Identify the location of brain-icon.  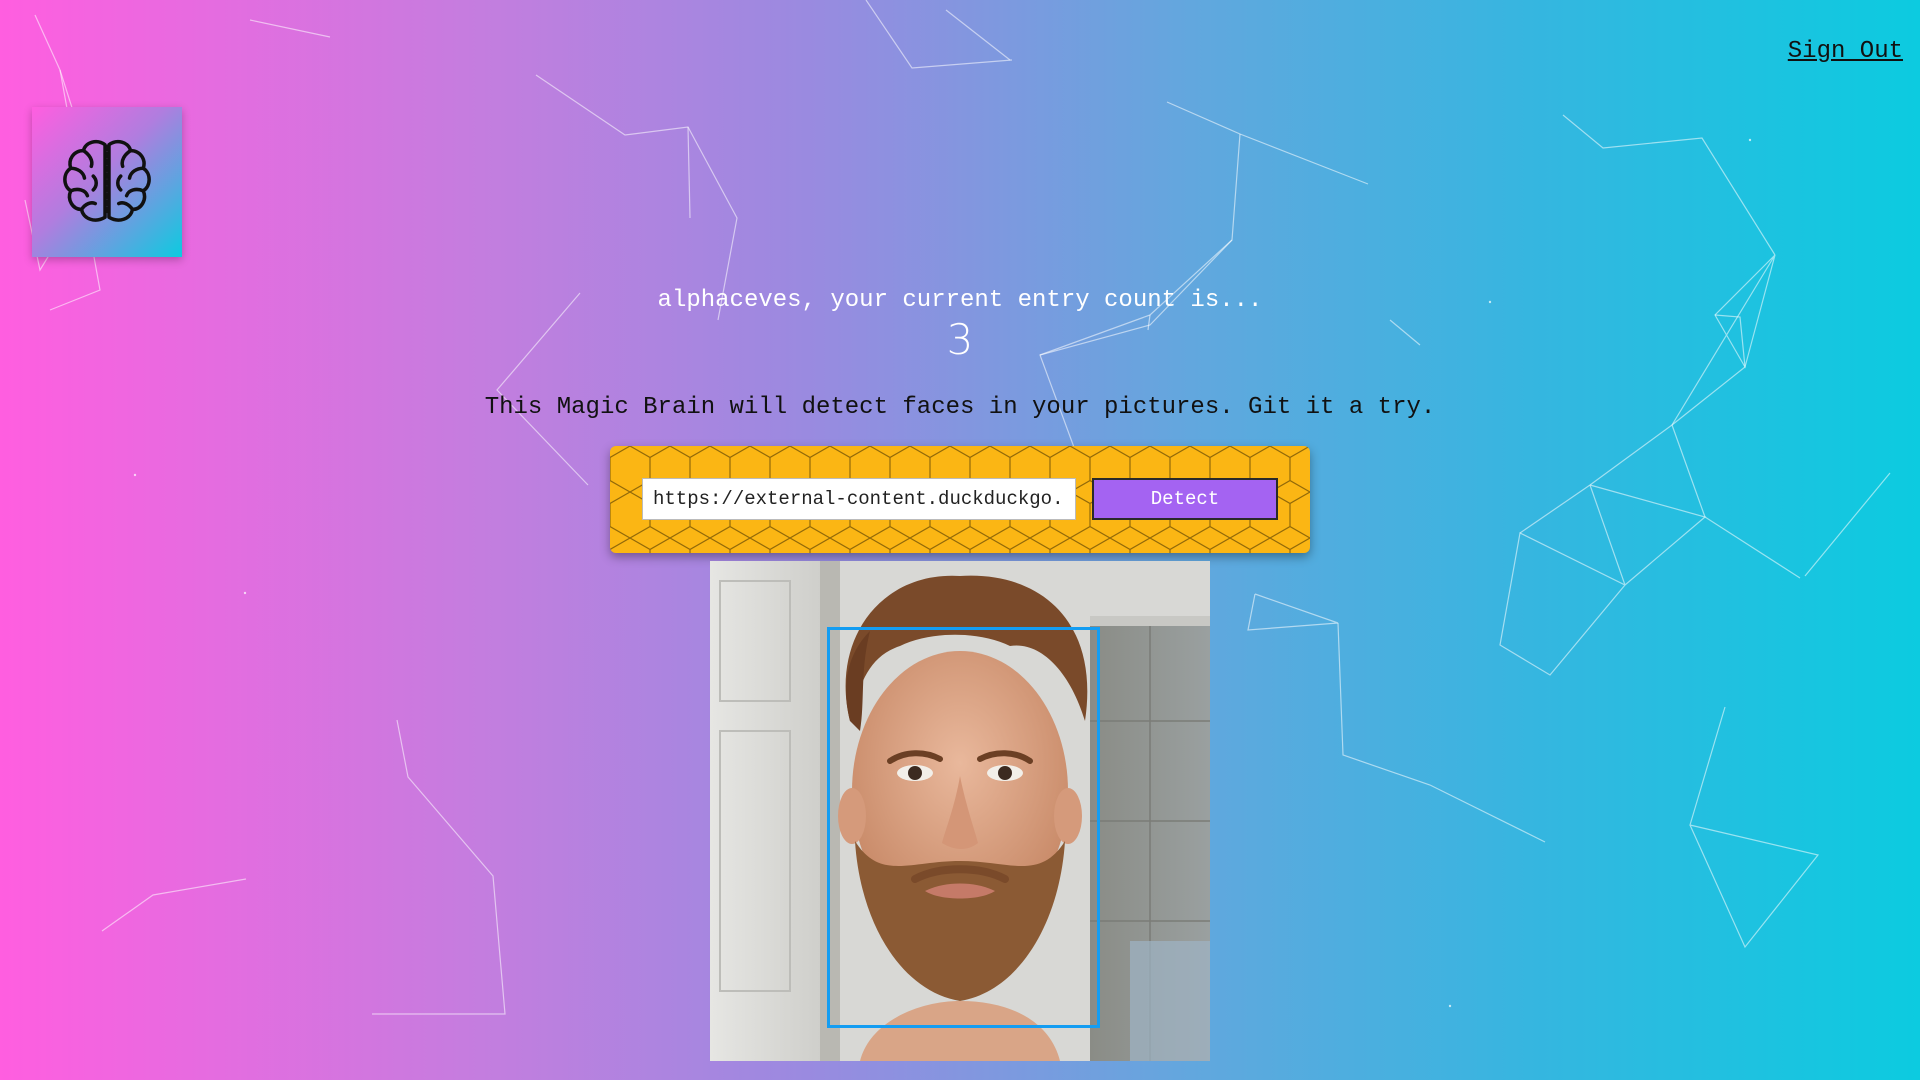
(107, 180).